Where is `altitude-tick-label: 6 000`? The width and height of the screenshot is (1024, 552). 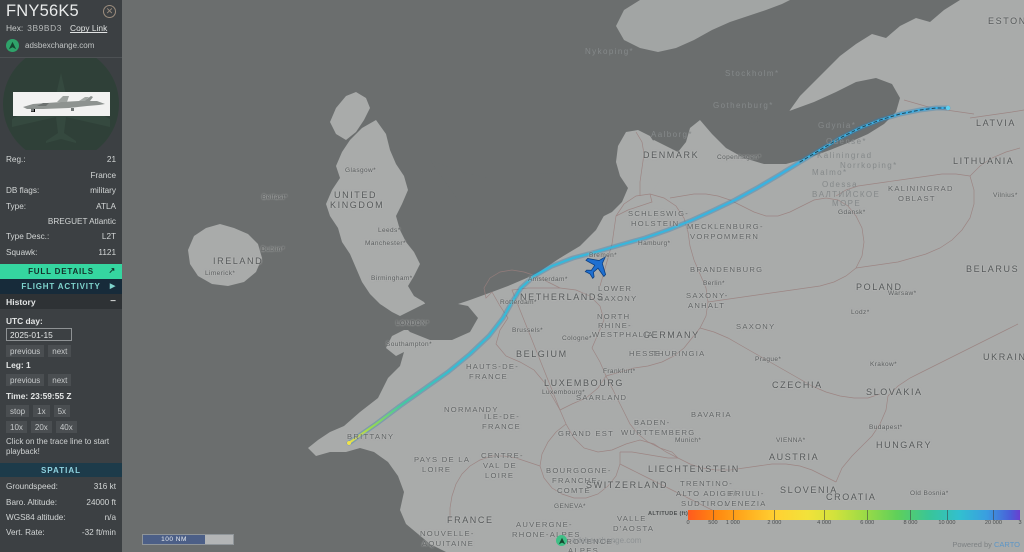
altitude-tick-label: 6 000 is located at coordinates (867, 523).